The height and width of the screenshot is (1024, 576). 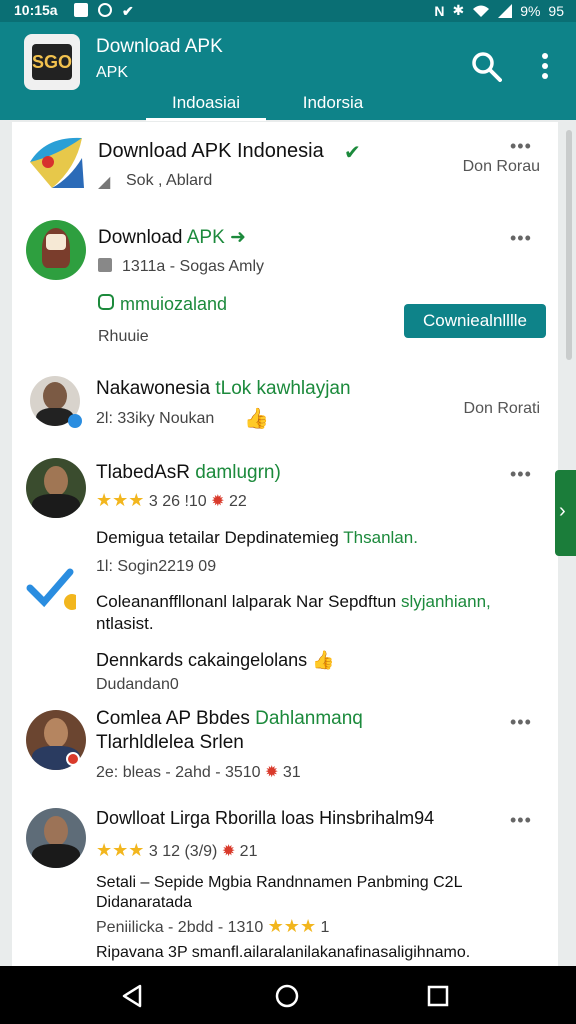 What do you see at coordinates (475, 321) in the screenshot?
I see `download-button: Cowniealnlllle` at bounding box center [475, 321].